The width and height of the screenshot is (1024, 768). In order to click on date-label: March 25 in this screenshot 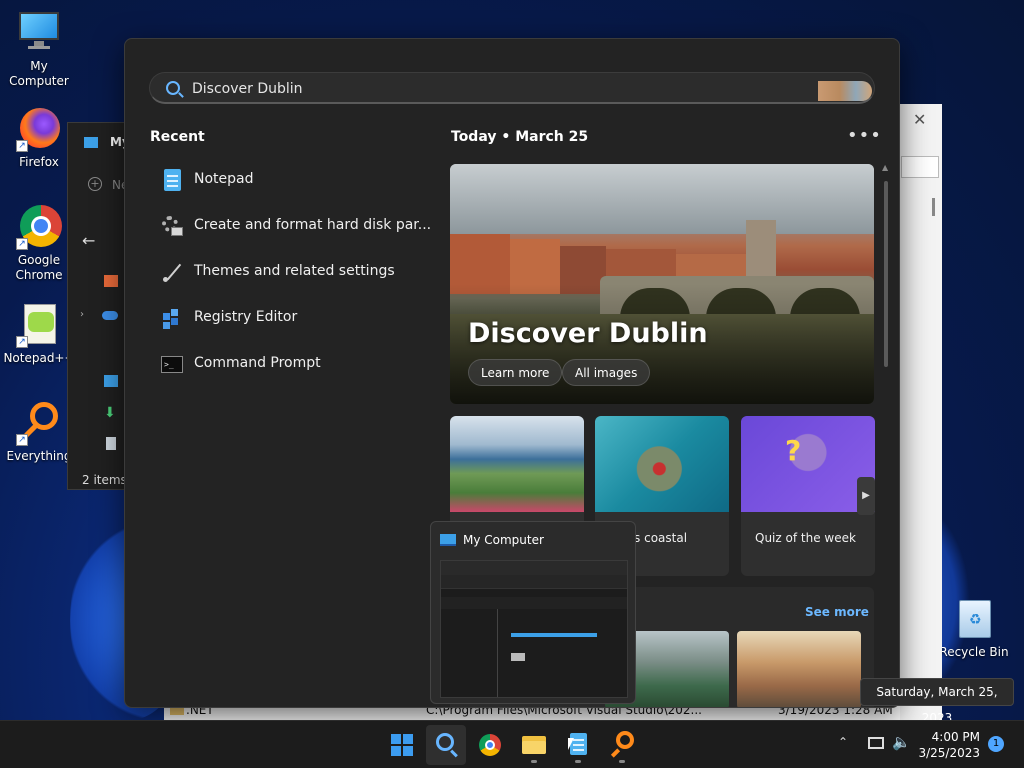, I will do `click(552, 137)`.